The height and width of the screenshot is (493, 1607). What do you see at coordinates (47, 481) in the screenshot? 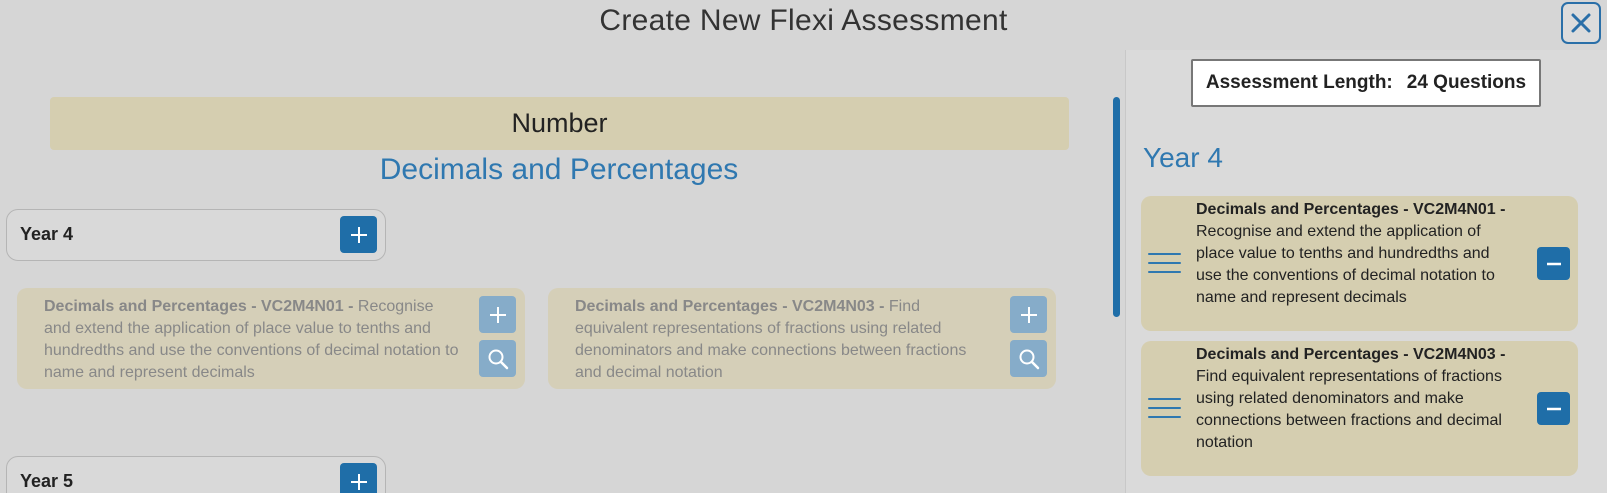
I see `year-label: Year 5` at bounding box center [47, 481].